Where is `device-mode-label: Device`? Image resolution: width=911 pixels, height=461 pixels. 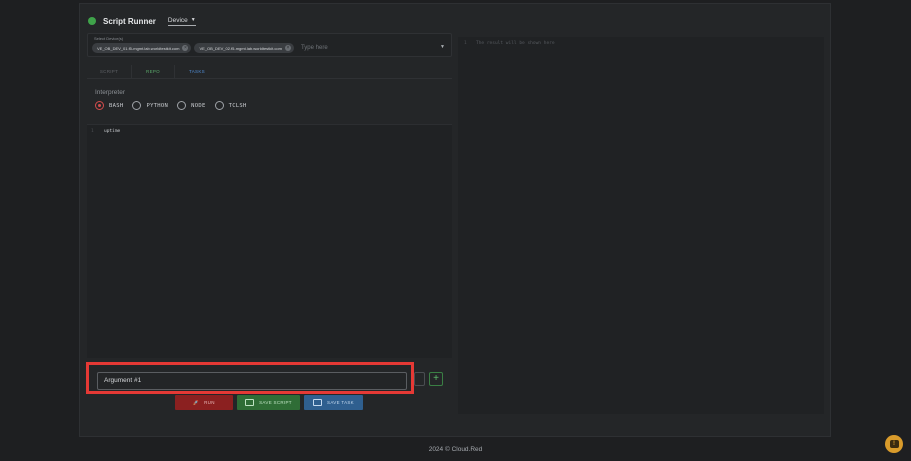
device-mode-label: Device is located at coordinates (177, 20).